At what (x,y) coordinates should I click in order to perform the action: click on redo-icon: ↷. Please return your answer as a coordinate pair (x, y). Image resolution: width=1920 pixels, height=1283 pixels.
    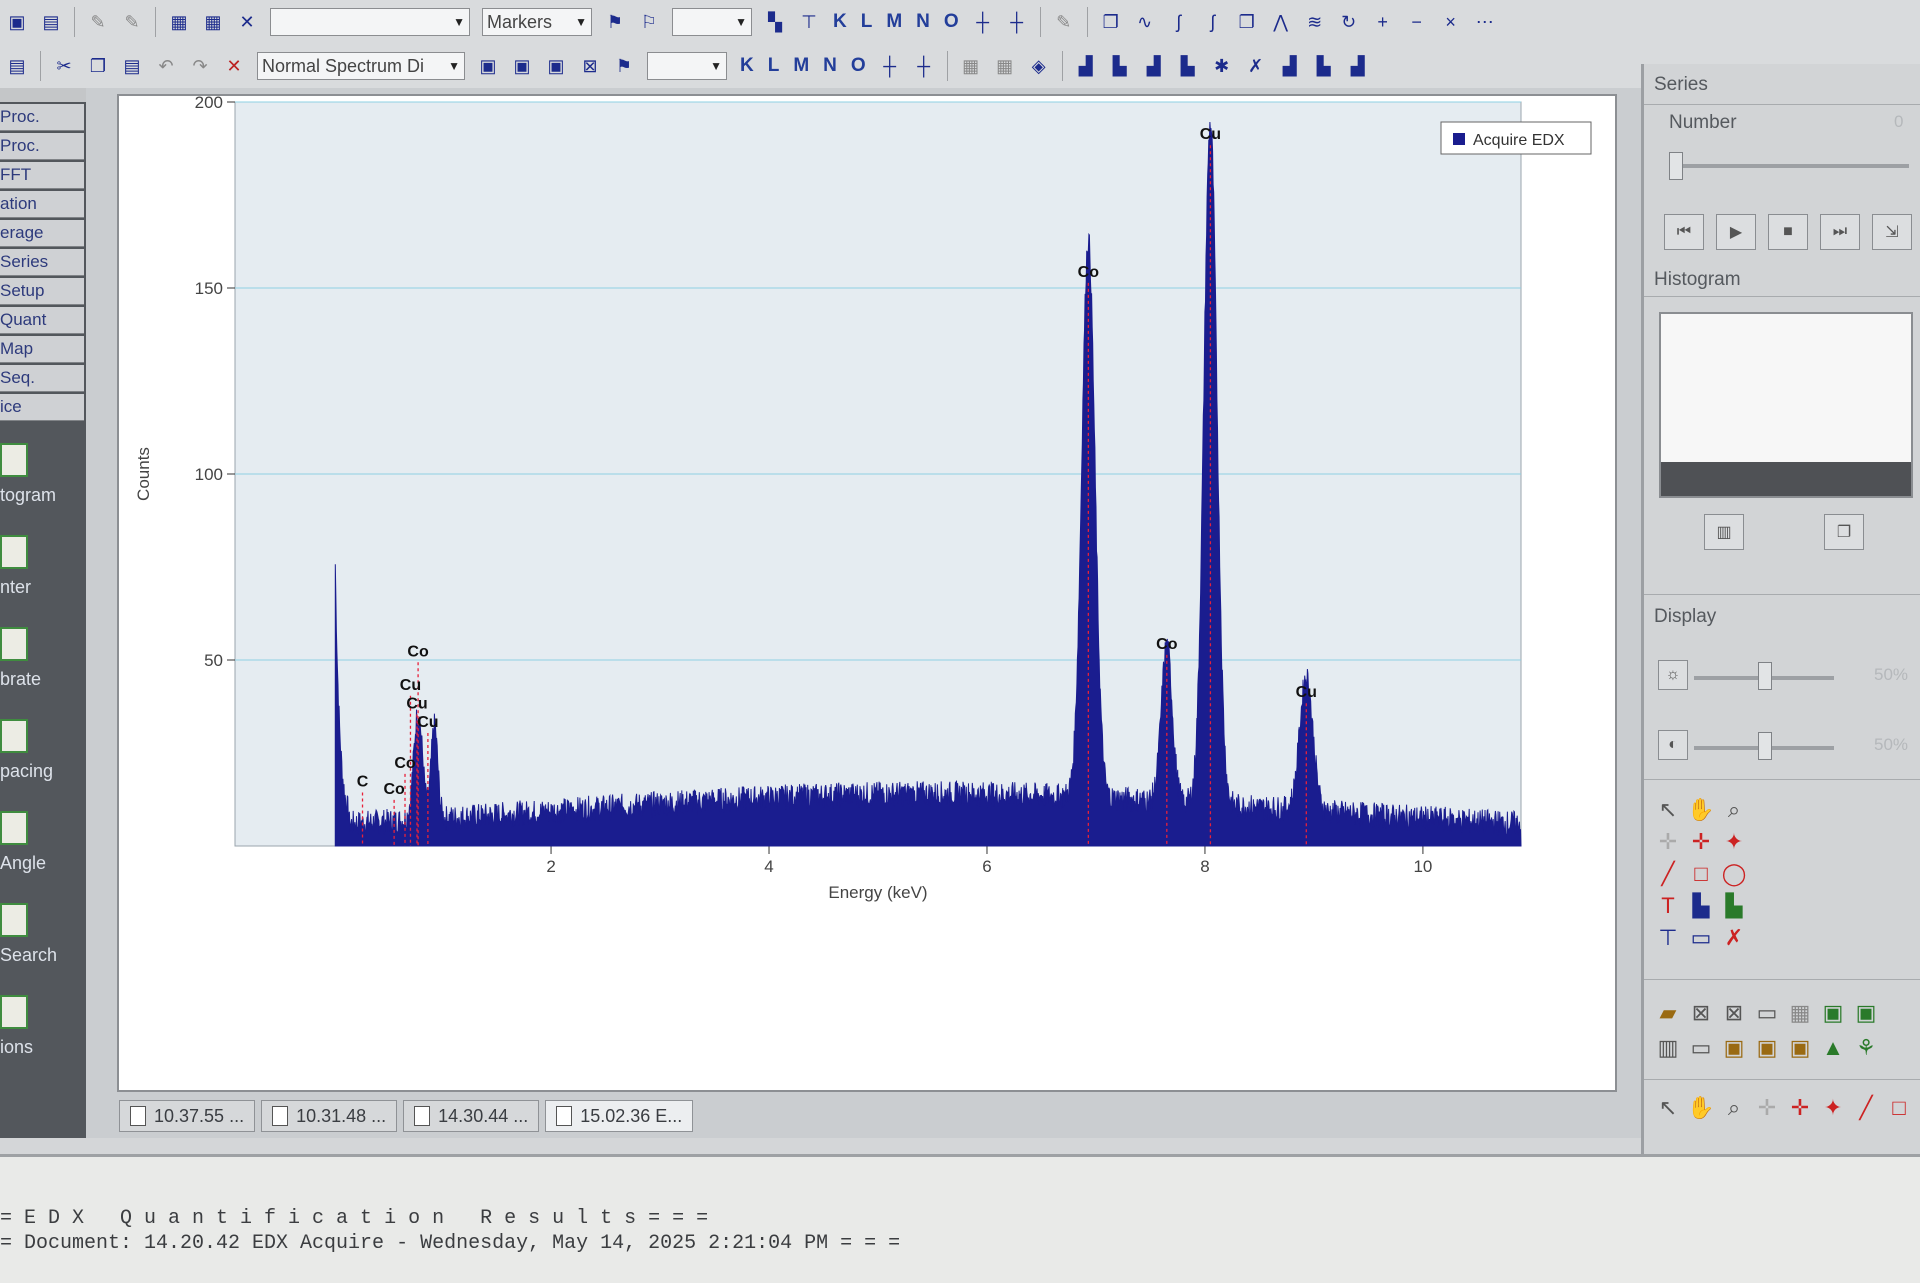
    Looking at the image, I should click on (200, 66).